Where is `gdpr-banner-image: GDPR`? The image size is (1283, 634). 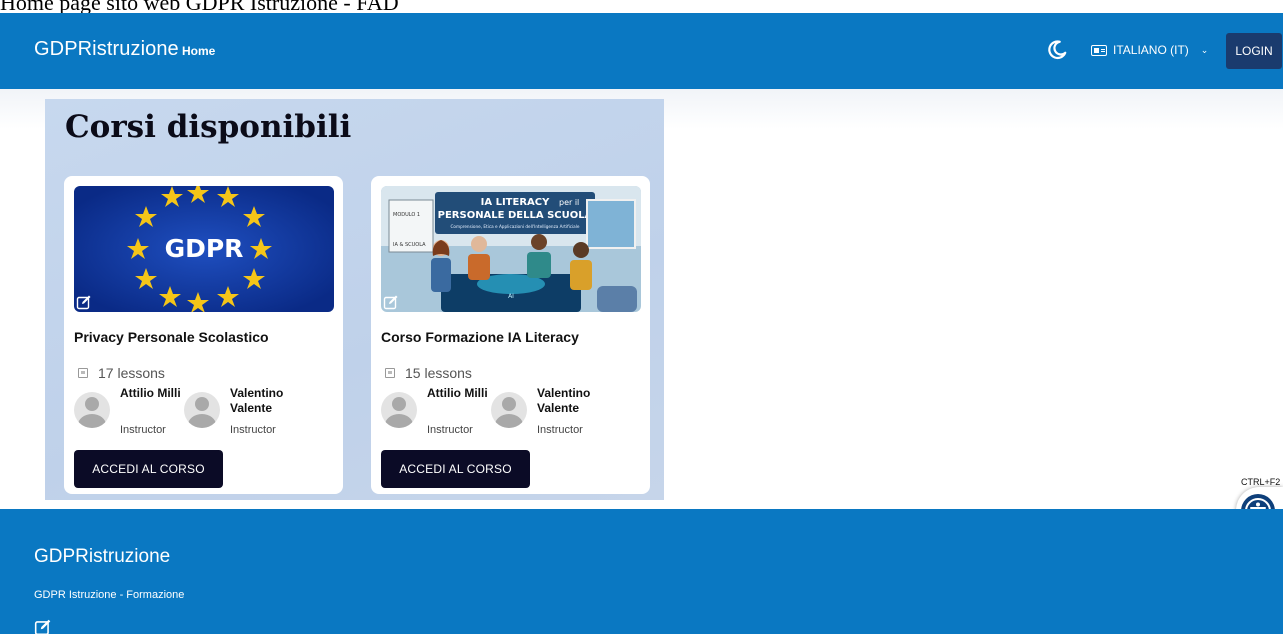
gdpr-banner-image: GDPR is located at coordinates (204, 249).